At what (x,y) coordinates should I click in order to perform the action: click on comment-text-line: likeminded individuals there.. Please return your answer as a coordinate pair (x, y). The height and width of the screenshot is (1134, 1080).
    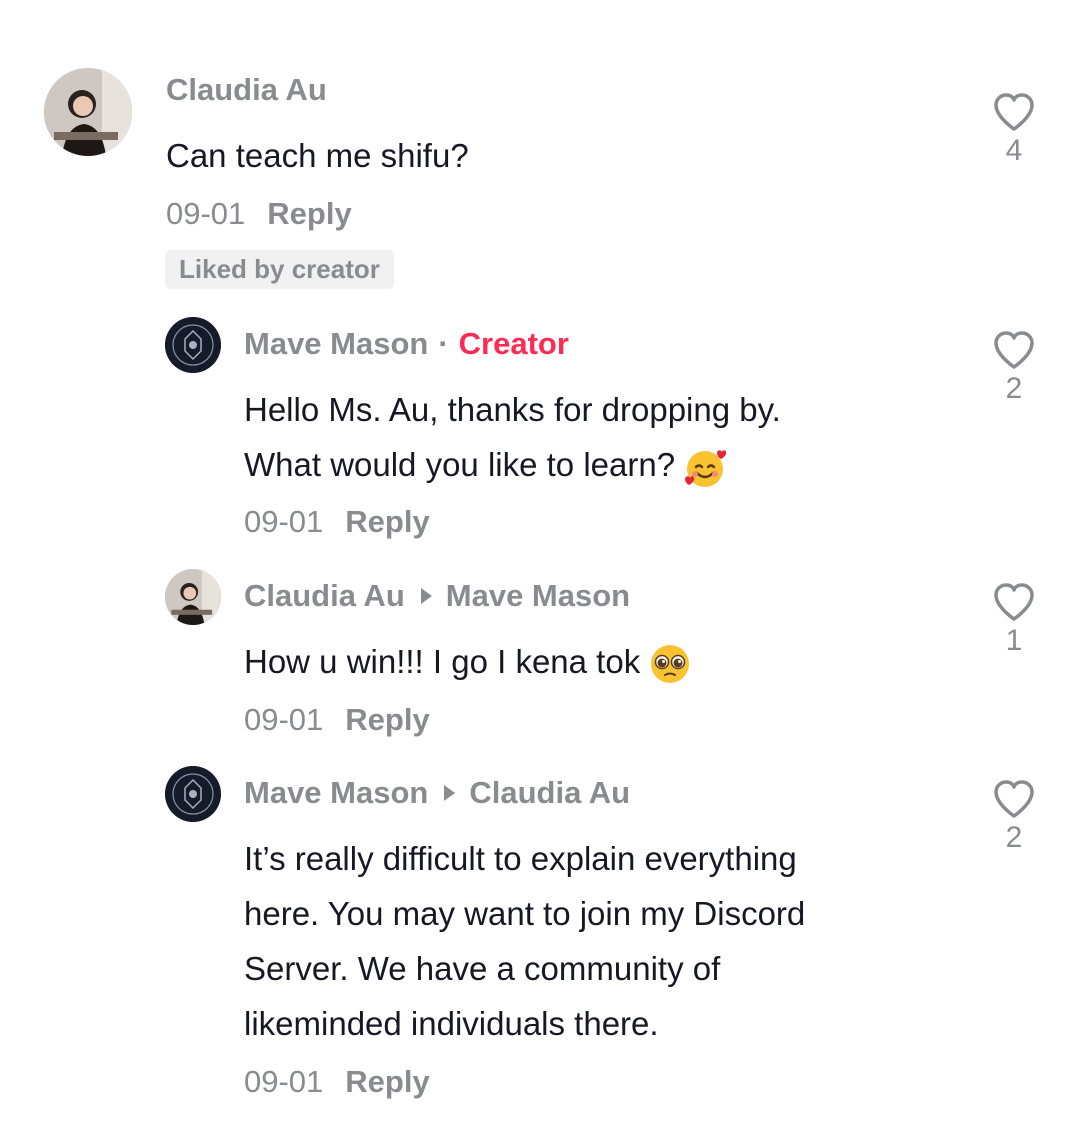
    Looking at the image, I should click on (451, 1023).